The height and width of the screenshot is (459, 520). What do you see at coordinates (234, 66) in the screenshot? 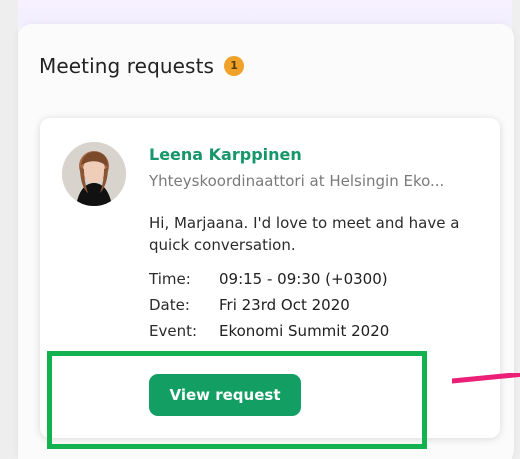
I see `notification-count-badge: 1` at bounding box center [234, 66].